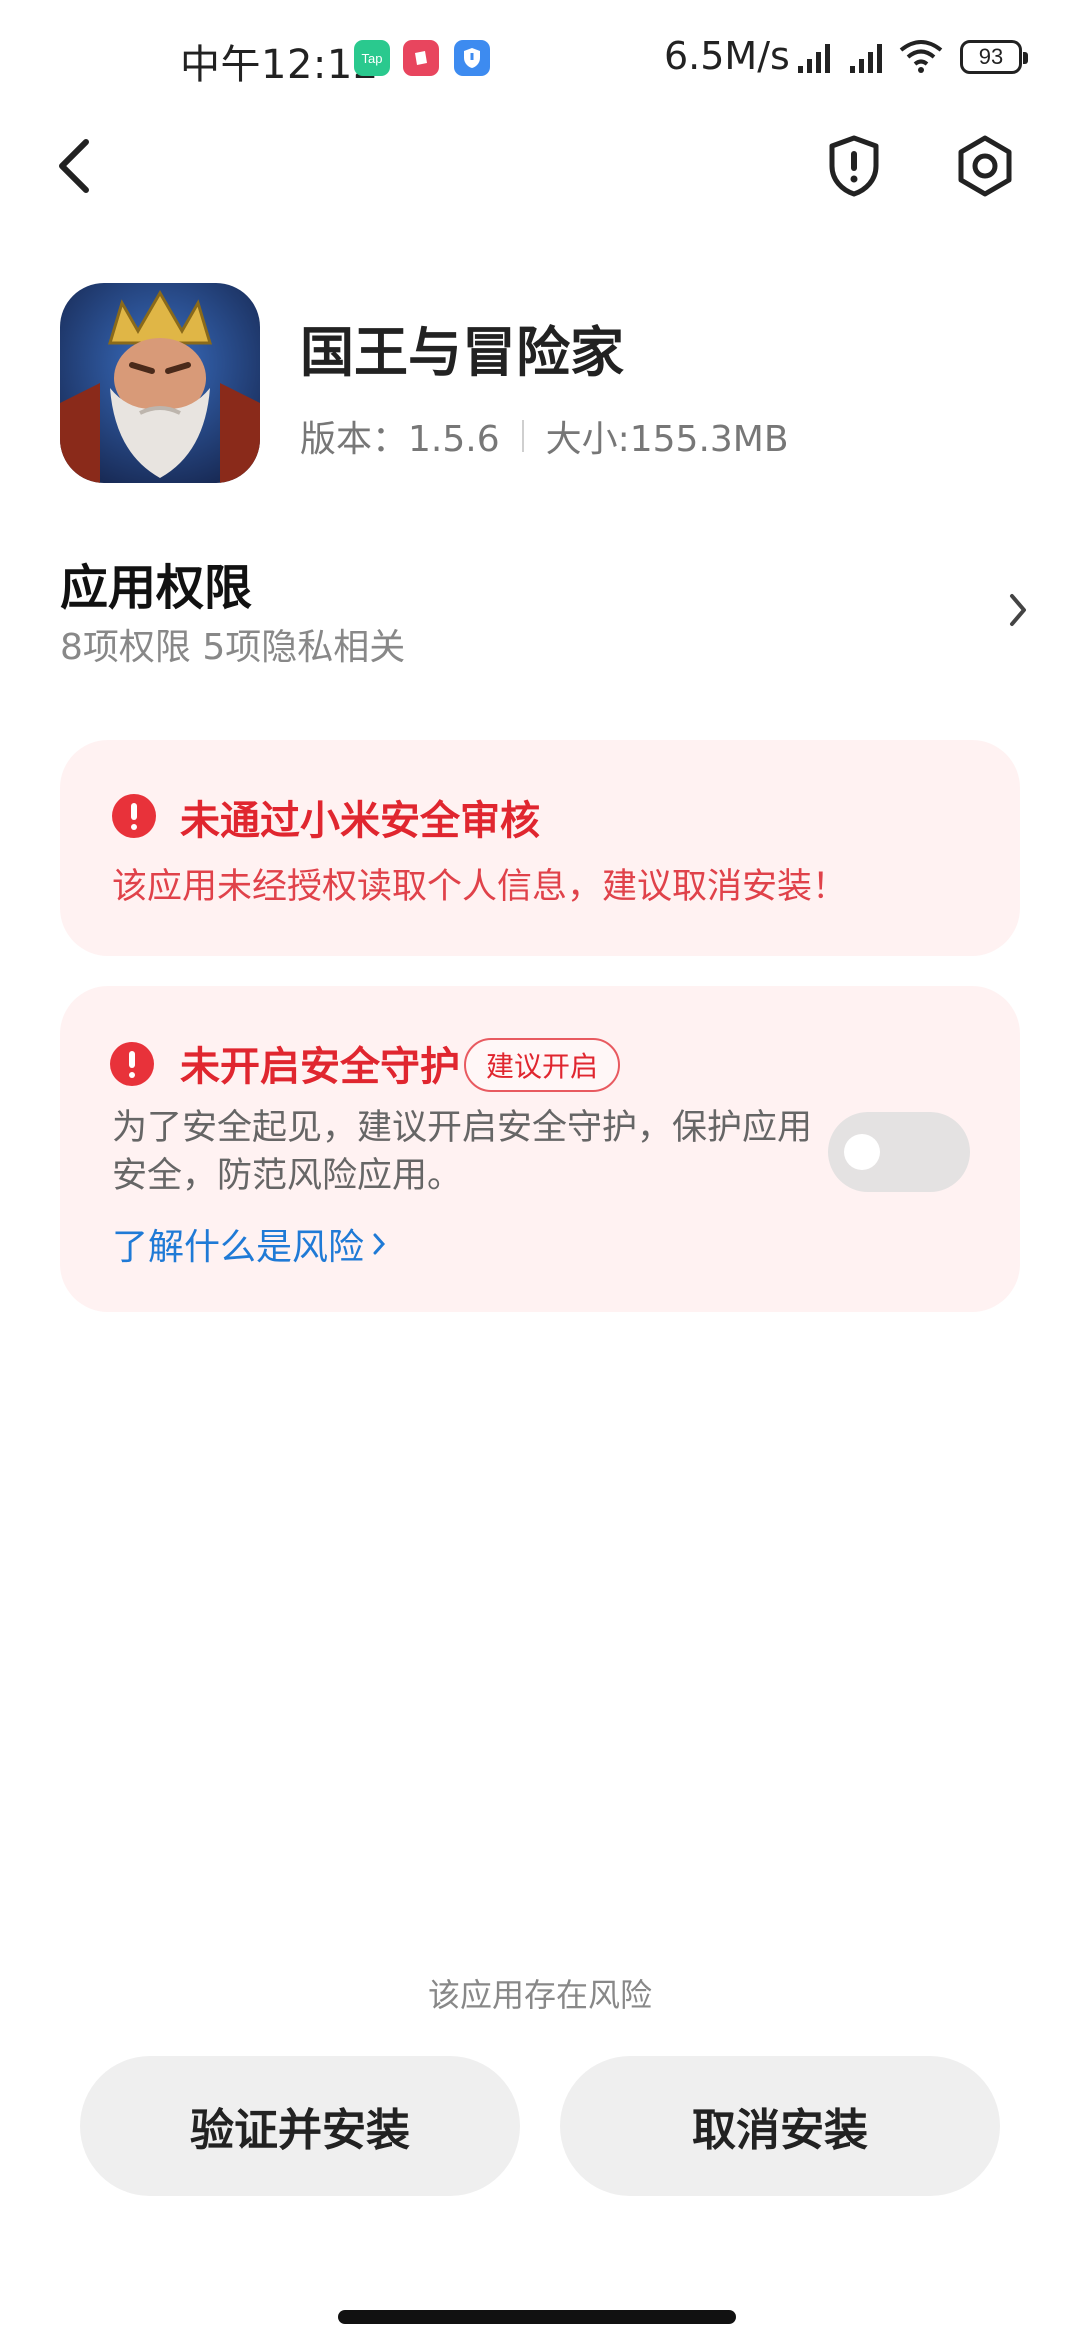 The height and width of the screenshot is (2340, 1080). I want to click on app-version: 版本：1.5.6, so click(400, 439).